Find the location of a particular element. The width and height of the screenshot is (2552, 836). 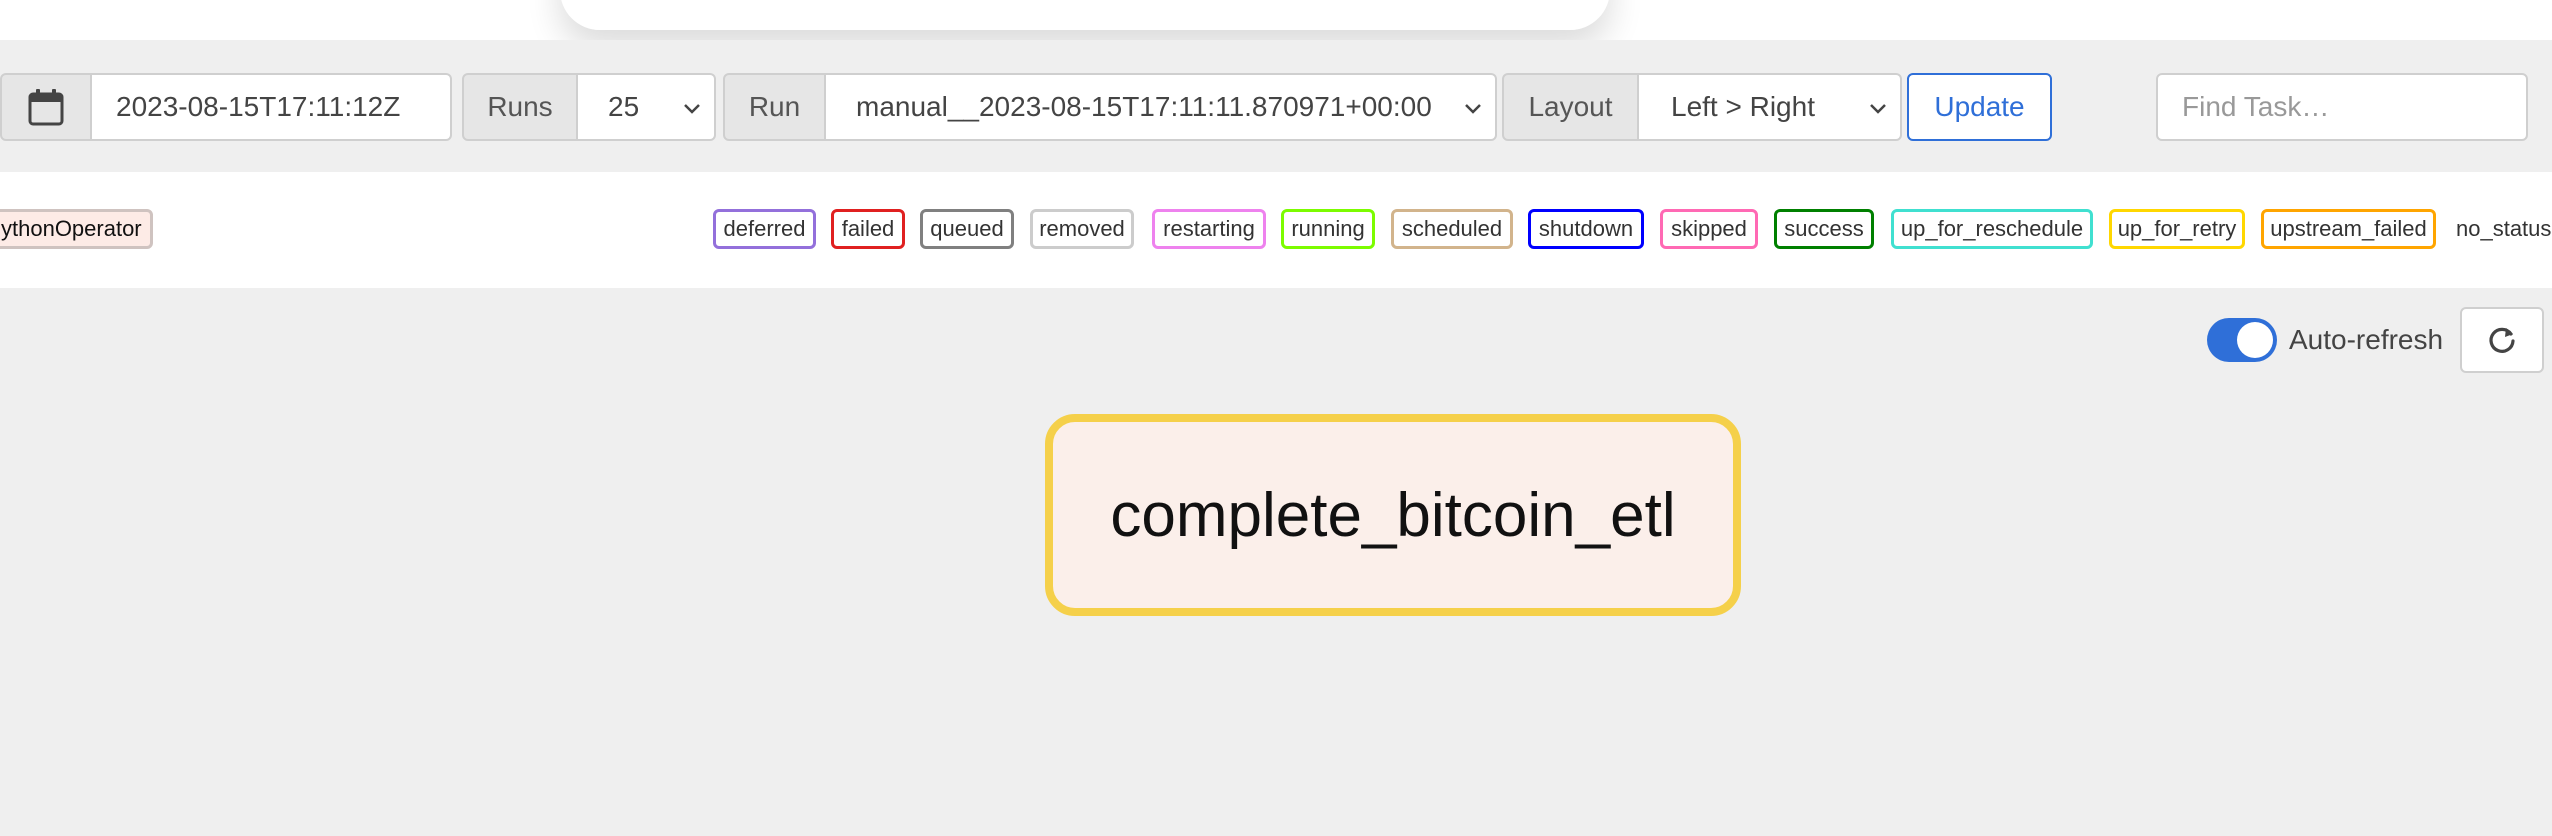

runs-select-value: 25 is located at coordinates (624, 106).